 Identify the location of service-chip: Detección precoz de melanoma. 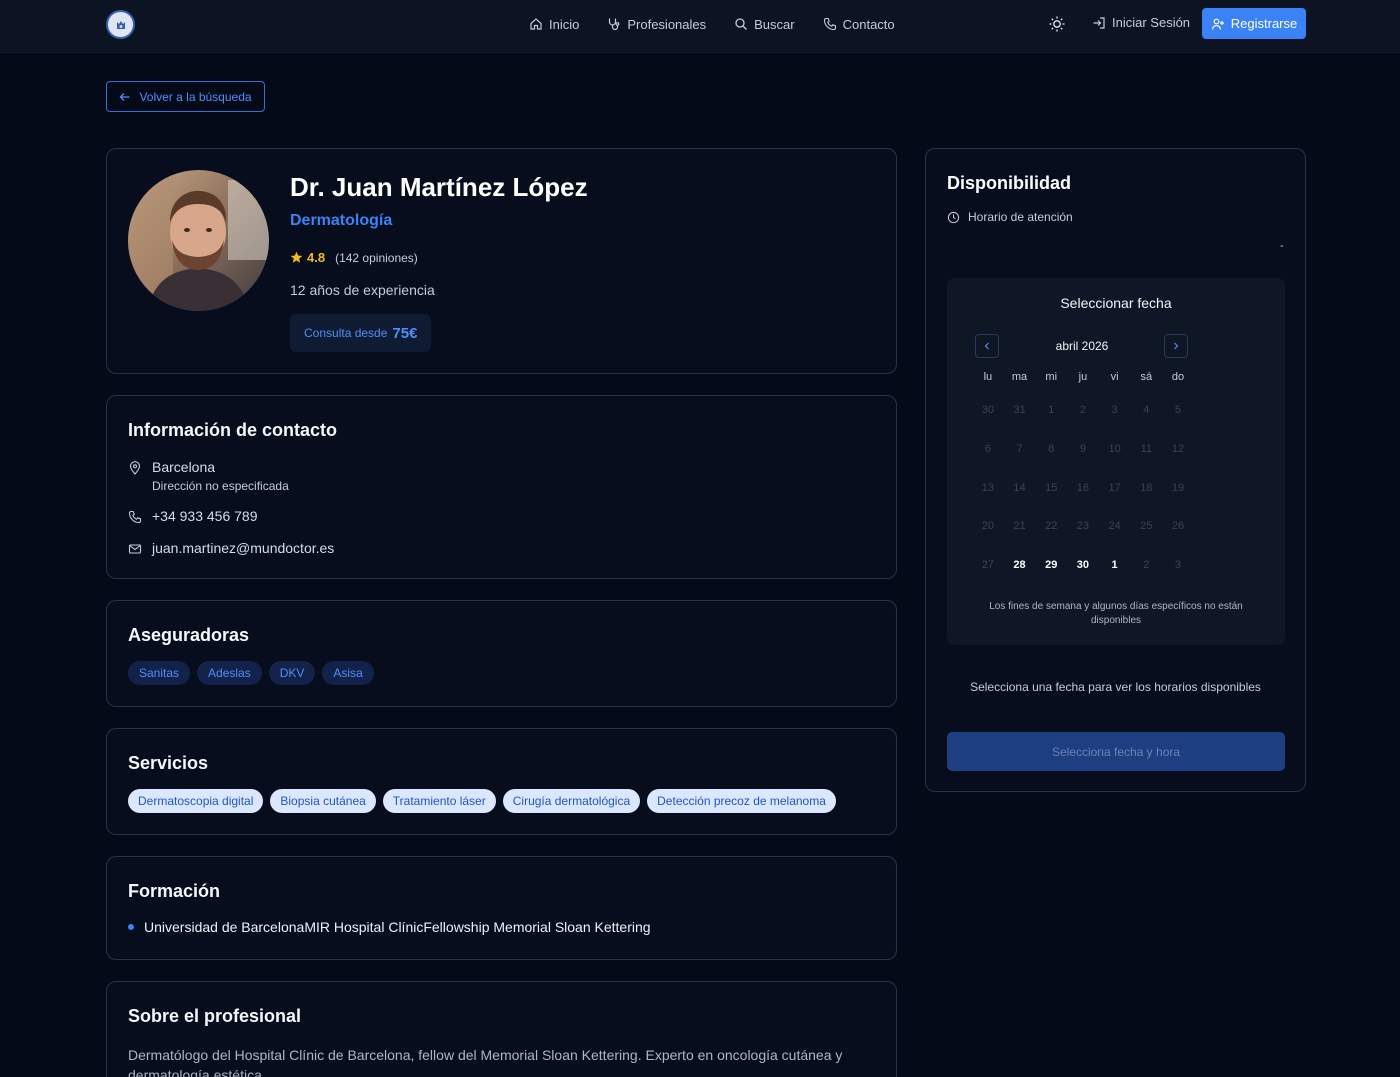
(741, 801).